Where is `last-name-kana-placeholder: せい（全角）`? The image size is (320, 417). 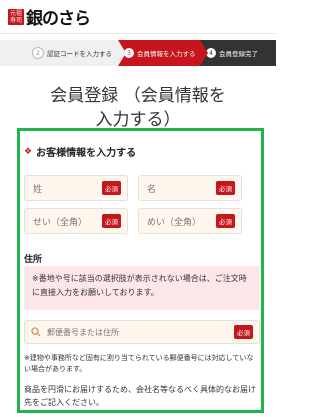 last-name-kana-placeholder: せい（全角） is located at coordinates (60, 222).